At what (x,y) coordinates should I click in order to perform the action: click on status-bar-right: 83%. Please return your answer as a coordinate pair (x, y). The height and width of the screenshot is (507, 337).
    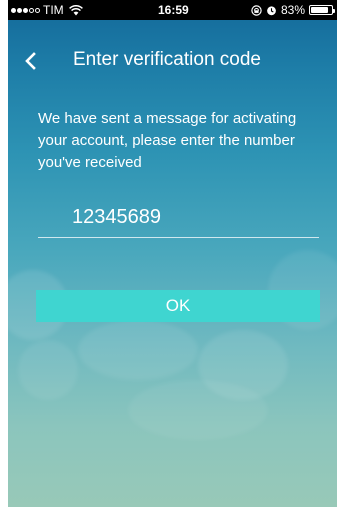
    Looking at the image, I should click on (293, 10).